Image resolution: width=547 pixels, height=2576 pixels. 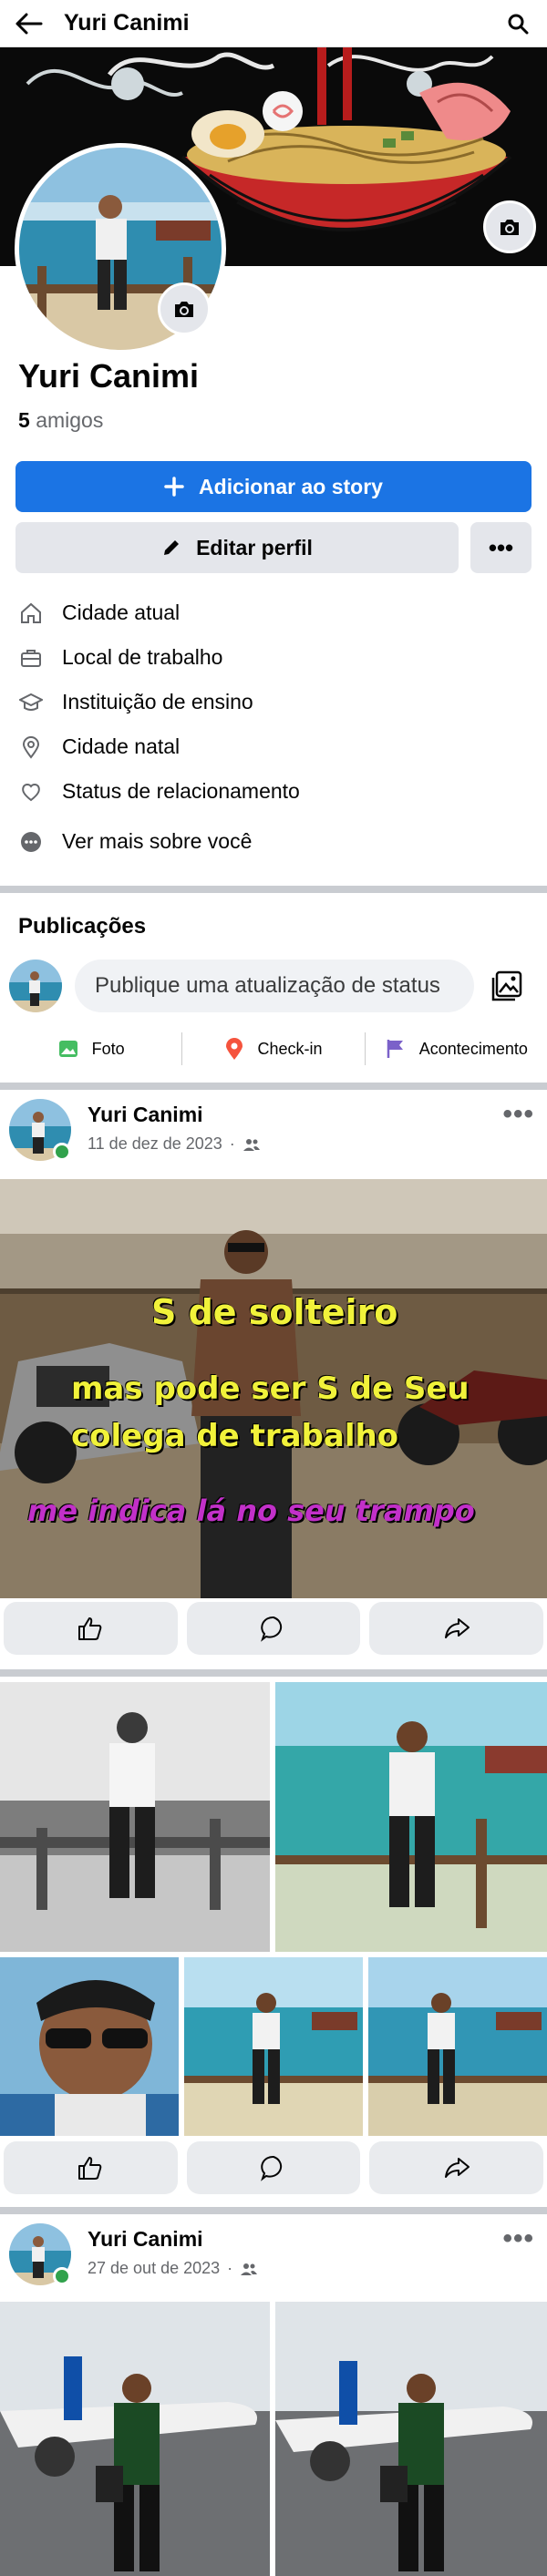 What do you see at coordinates (82, 927) in the screenshot?
I see `publications-title: Publicações` at bounding box center [82, 927].